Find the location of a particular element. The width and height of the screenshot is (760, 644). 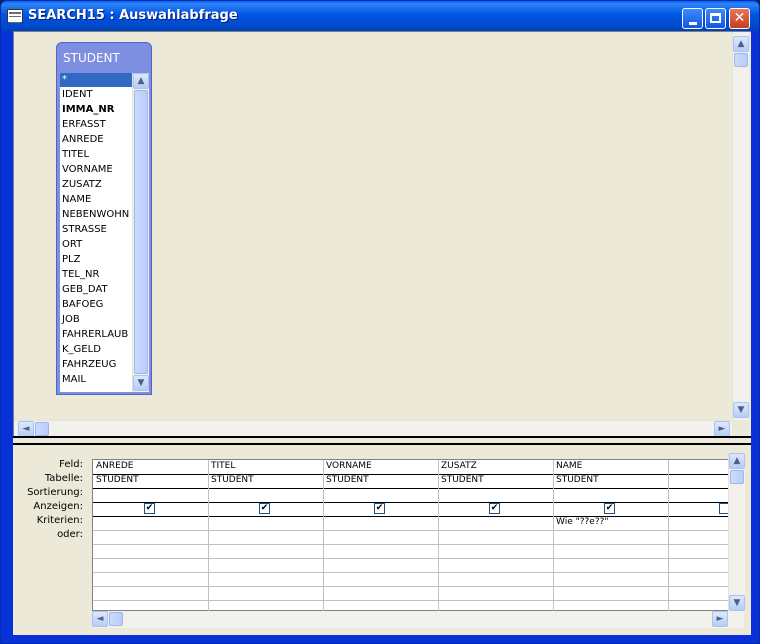

field-list-item: TITEL is located at coordinates (75, 155).